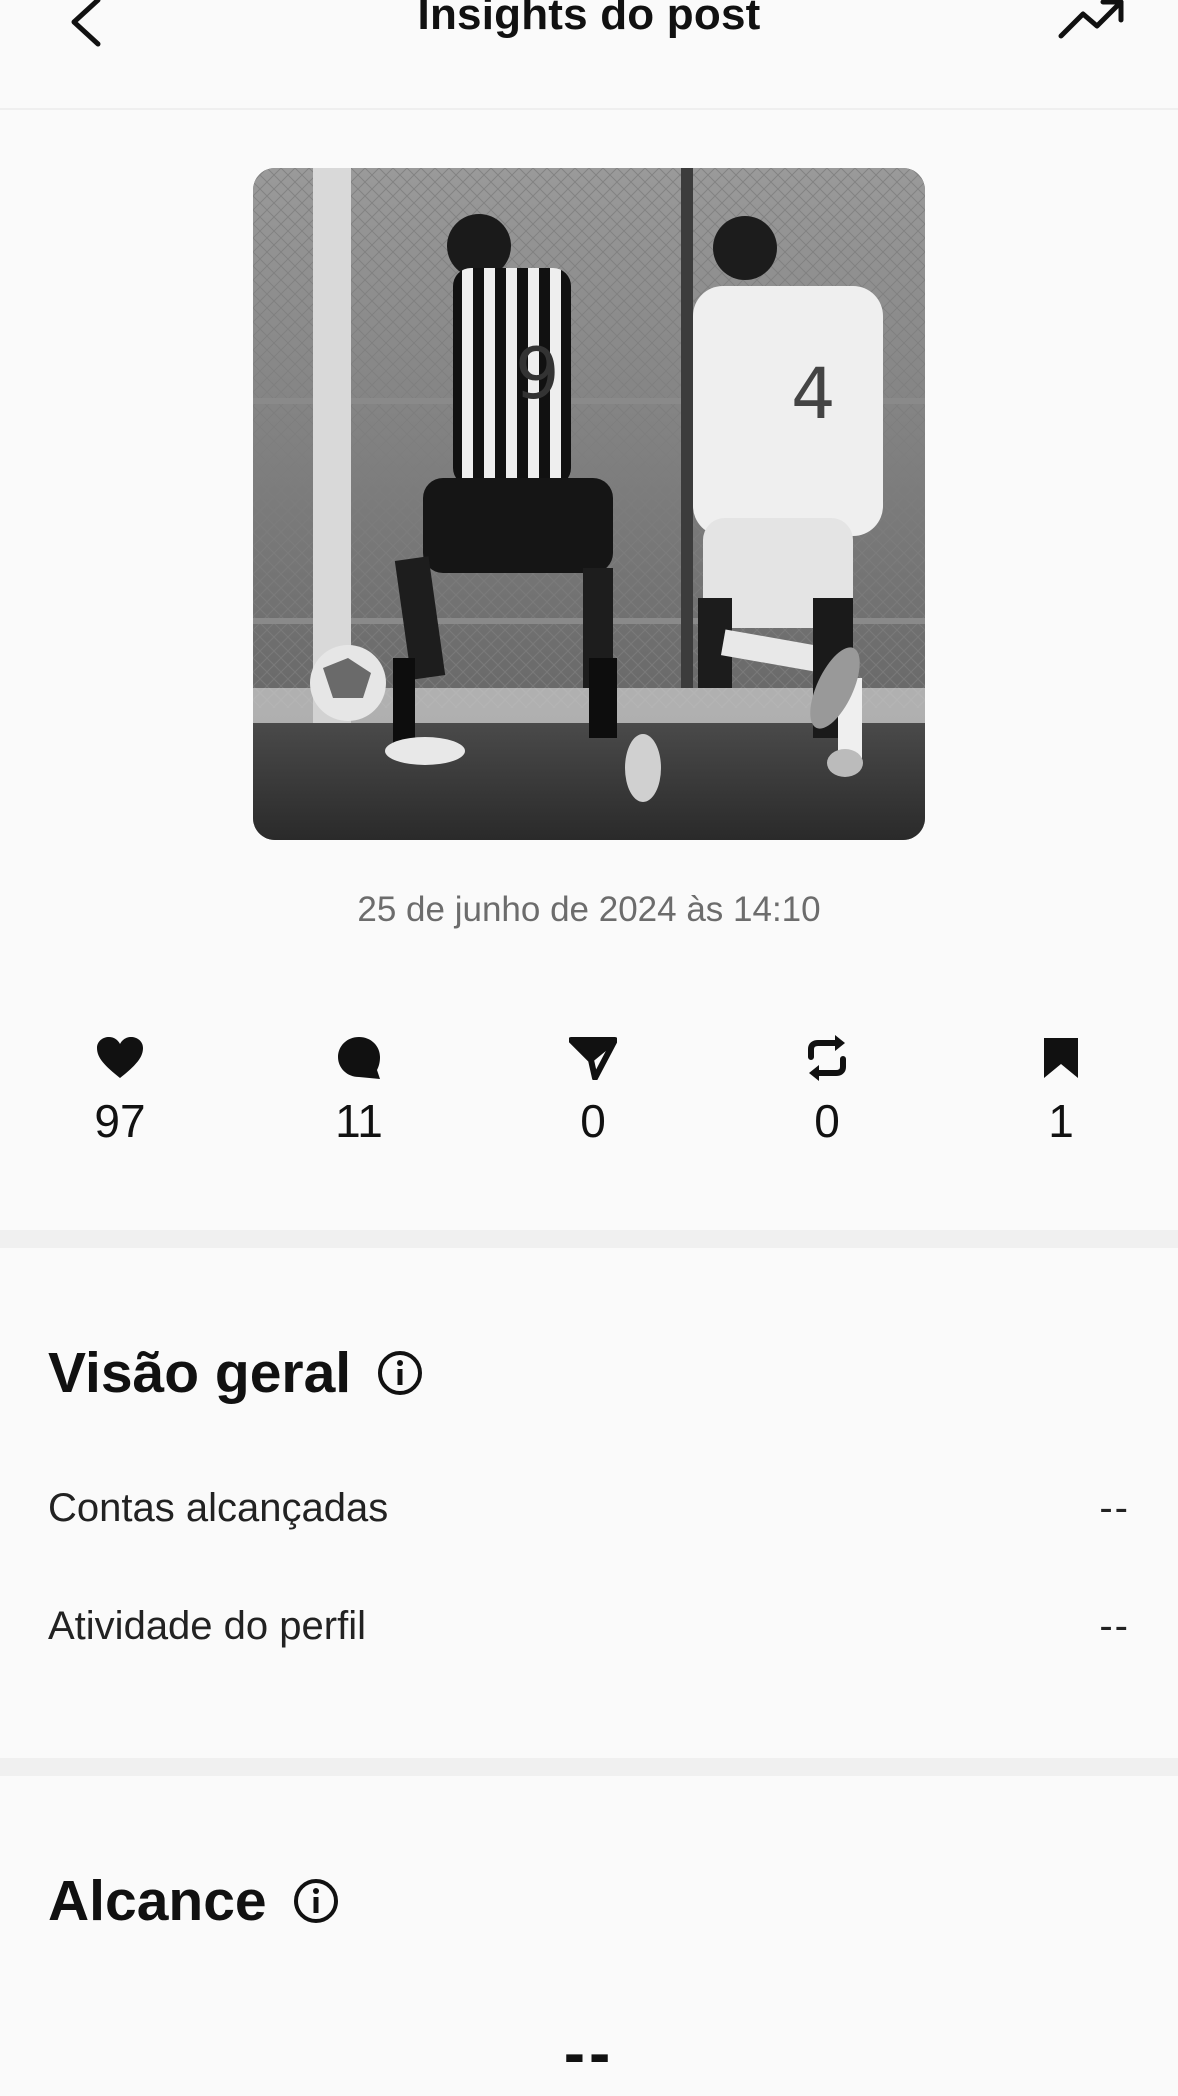 Image resolution: width=1178 pixels, height=2096 pixels. Describe the element at coordinates (1114, 1626) in the screenshot. I see `profile-activity-value: --` at that location.